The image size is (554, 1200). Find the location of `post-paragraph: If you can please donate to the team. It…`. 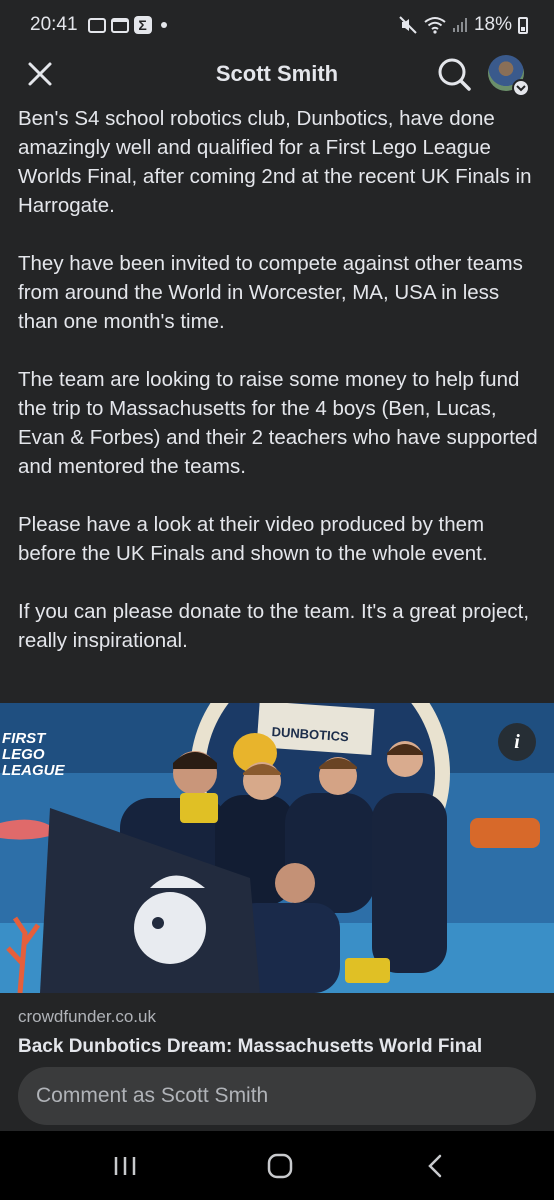

post-paragraph: If you can please donate to the team. It… is located at coordinates (274, 626).